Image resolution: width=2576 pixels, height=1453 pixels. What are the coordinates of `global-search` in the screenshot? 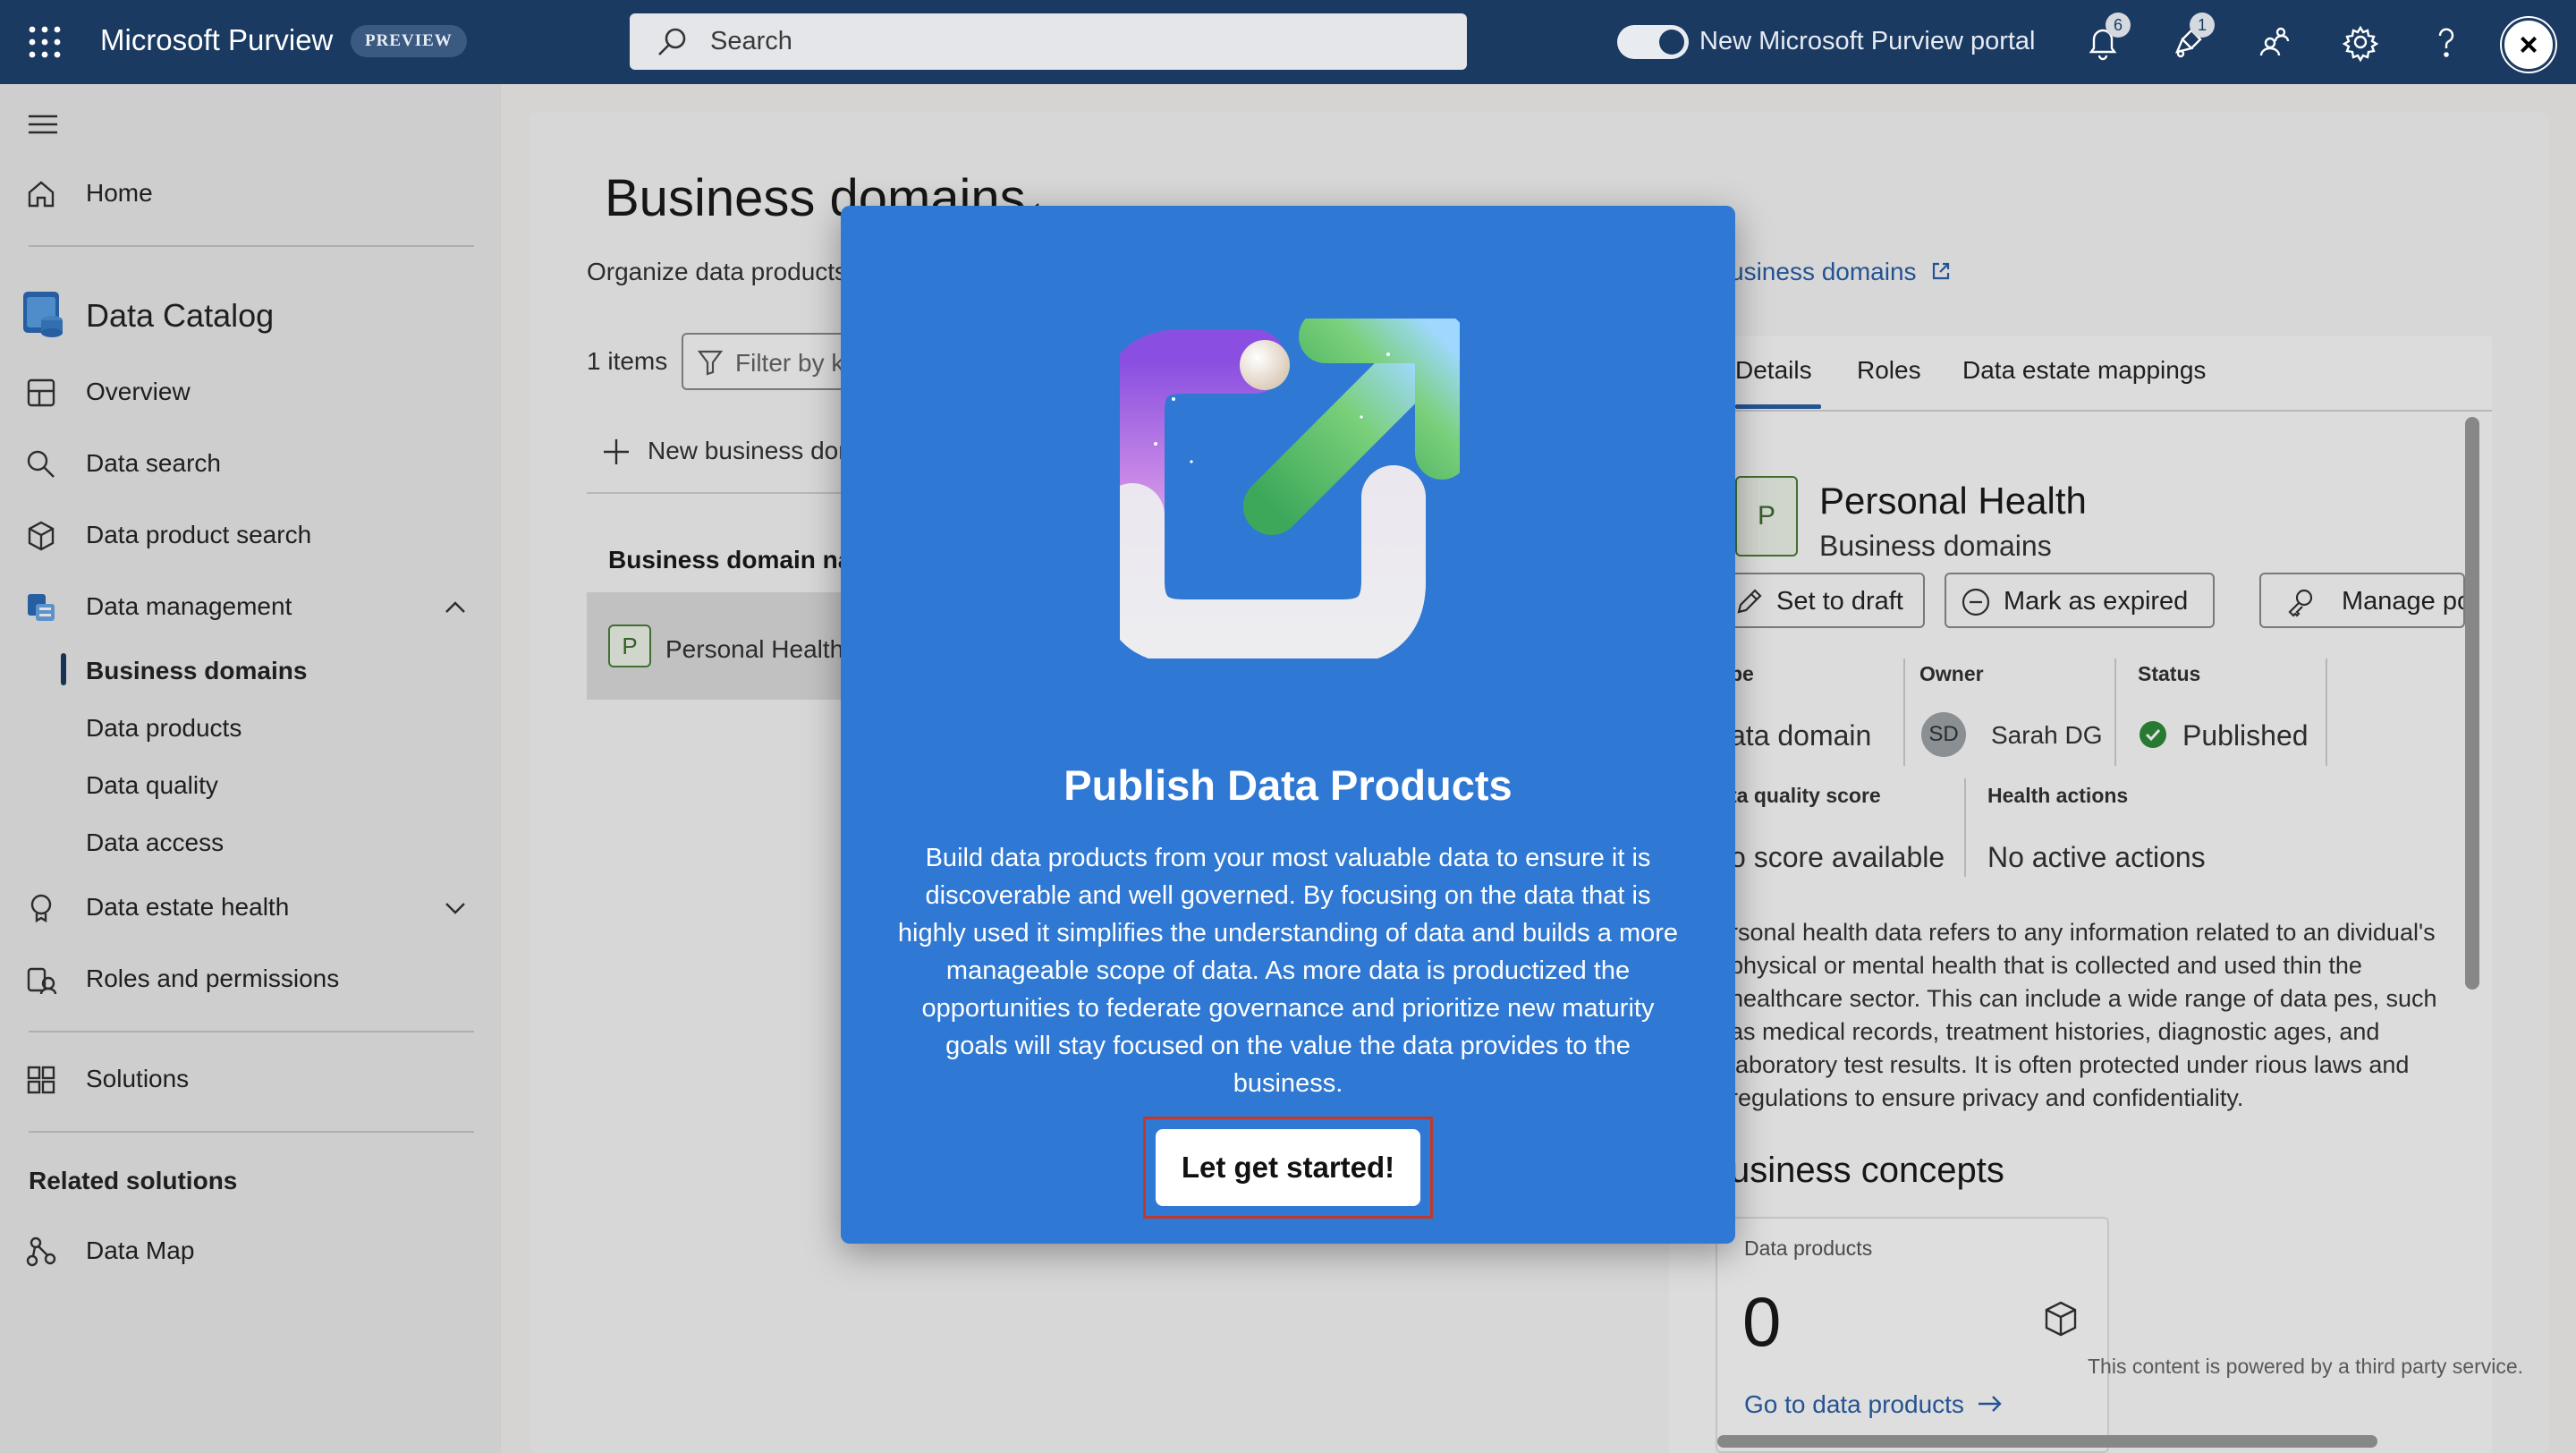 It's located at (1048, 41).